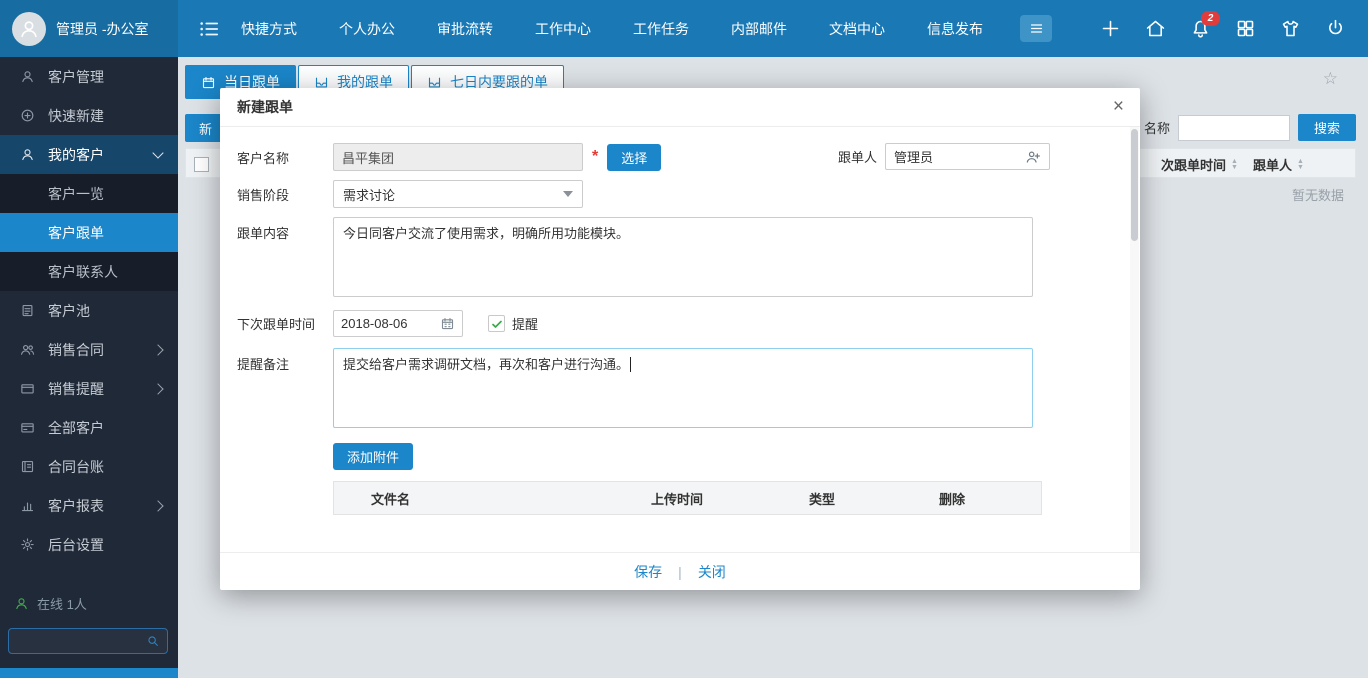 Image resolution: width=1368 pixels, height=678 pixels. Describe the element at coordinates (77, 641) in the screenshot. I see `sidebar-search-input` at that location.